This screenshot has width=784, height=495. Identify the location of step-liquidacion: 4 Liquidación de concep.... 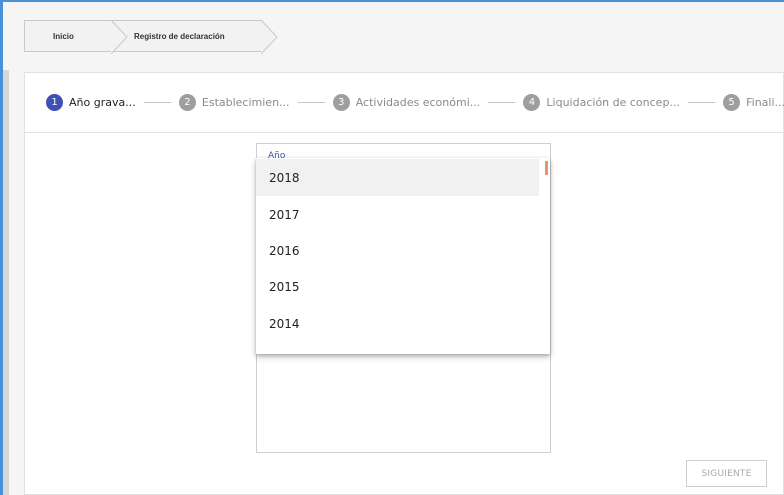
(601, 102).